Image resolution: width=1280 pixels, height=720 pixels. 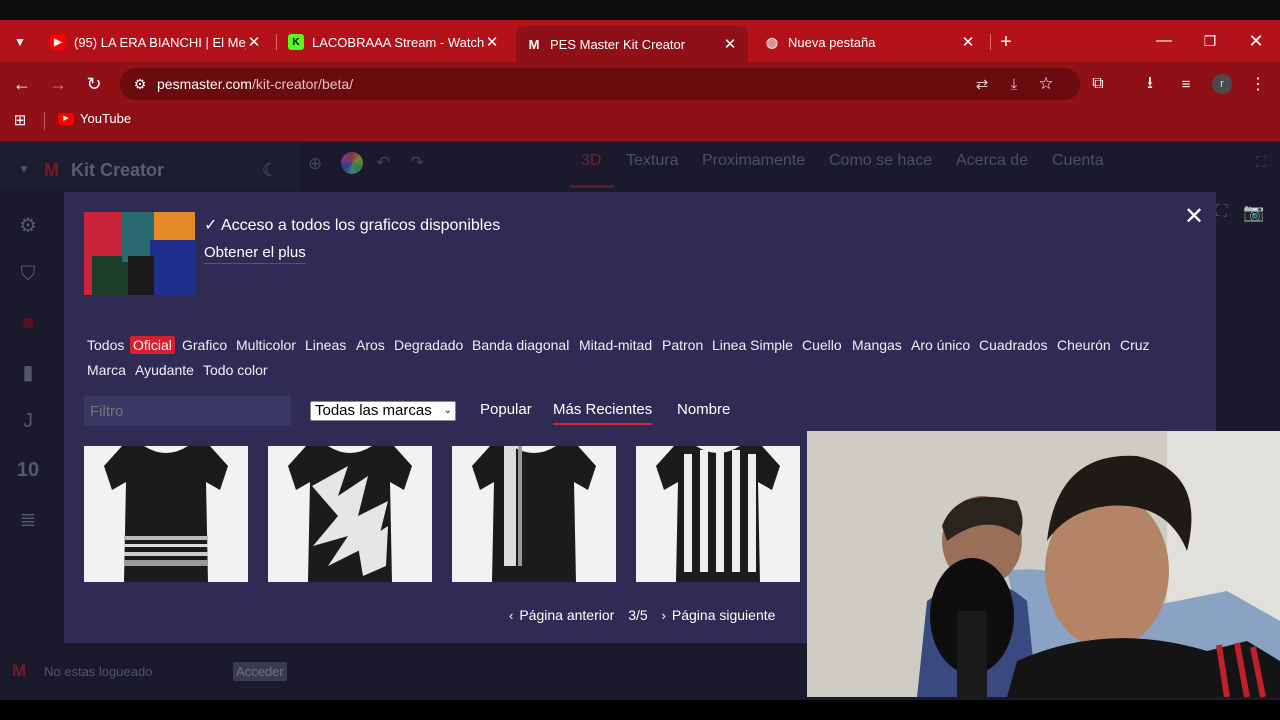 I want to click on category-linea-simple: Linea Simple, so click(x=752, y=345).